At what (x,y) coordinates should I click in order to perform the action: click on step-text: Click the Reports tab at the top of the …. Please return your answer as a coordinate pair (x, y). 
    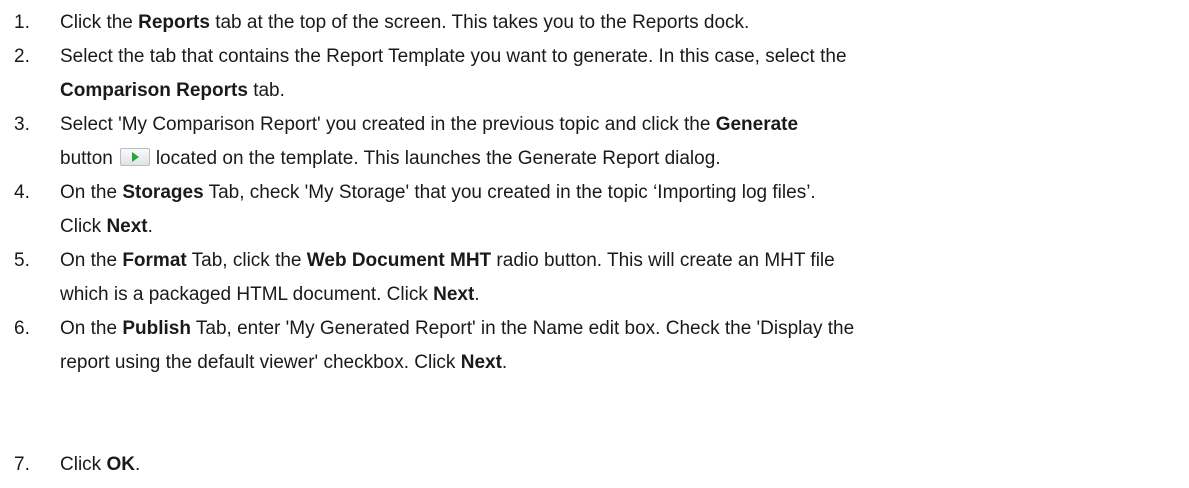
    Looking at the image, I should click on (617, 23).